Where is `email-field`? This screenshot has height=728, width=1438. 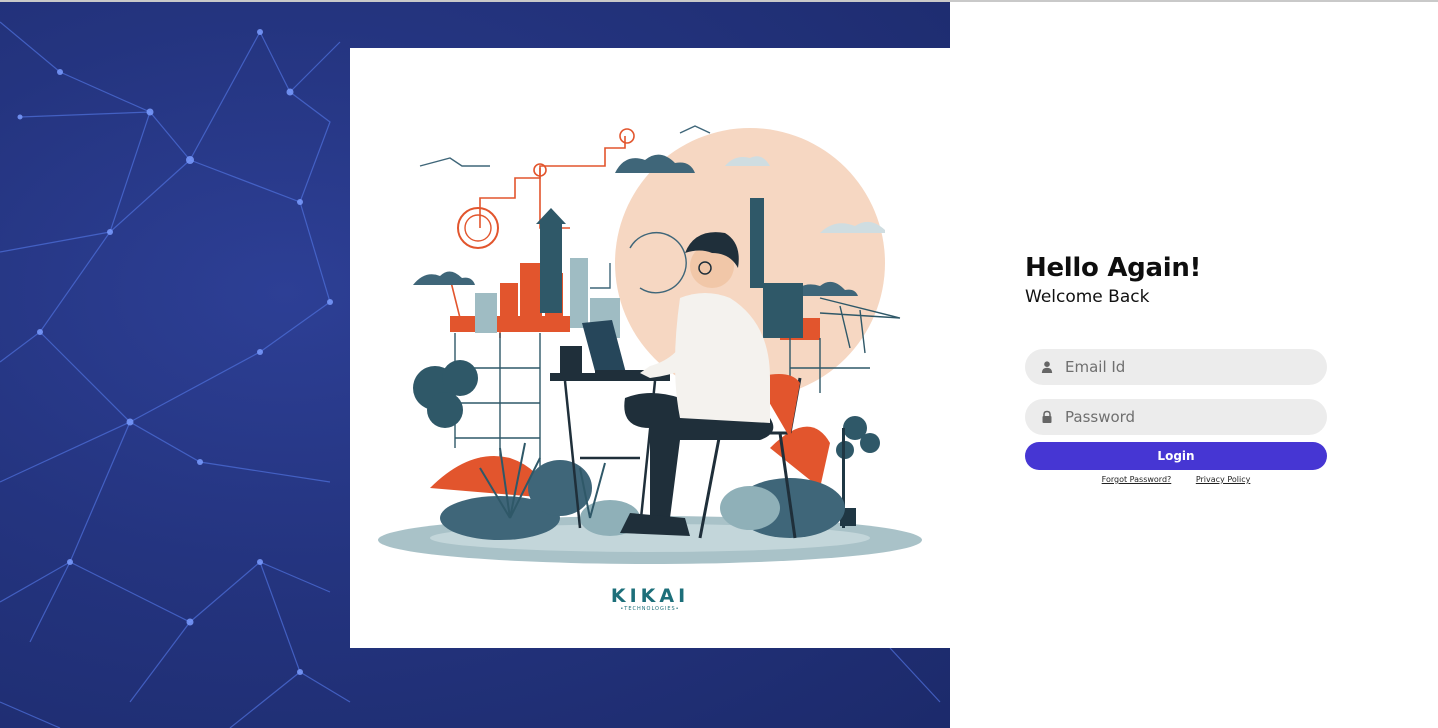
email-field is located at coordinates (1176, 367).